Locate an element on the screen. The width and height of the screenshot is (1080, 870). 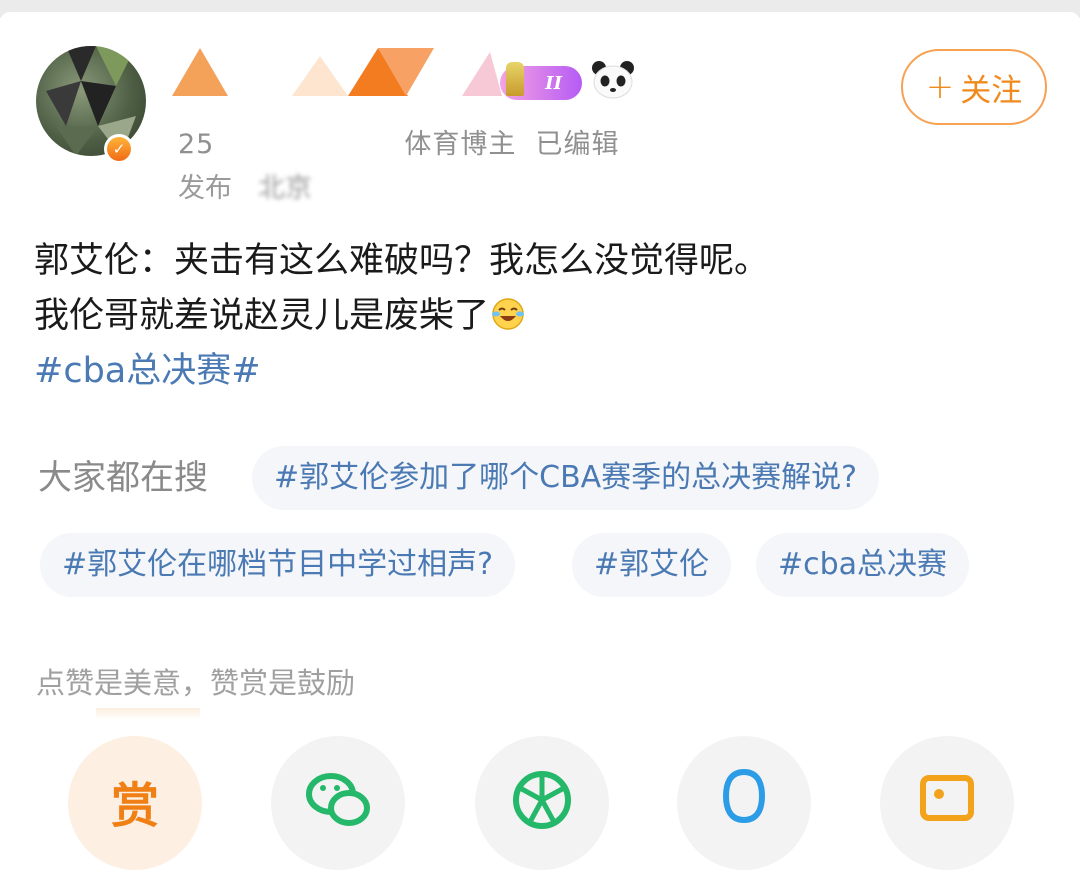
user-level-badge: II is located at coordinates (541, 81).